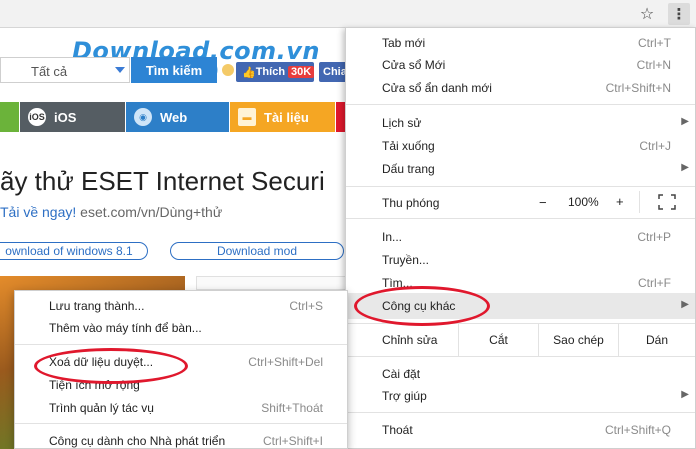 The image size is (696, 449). I want to click on menu-item-bookmarks: Dấu trang ▶, so click(520, 169).